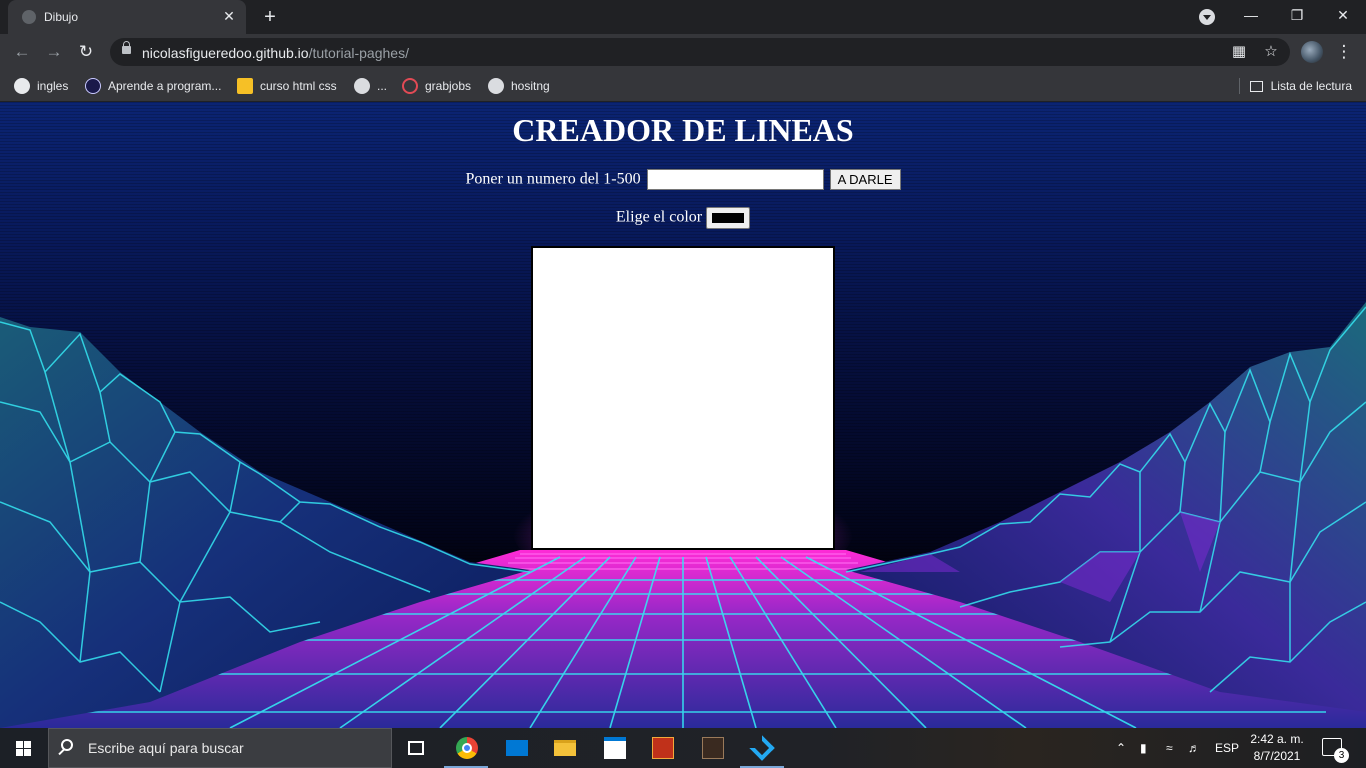  I want to click on page-title: CREADOR DE LINEAS, so click(683, 130).